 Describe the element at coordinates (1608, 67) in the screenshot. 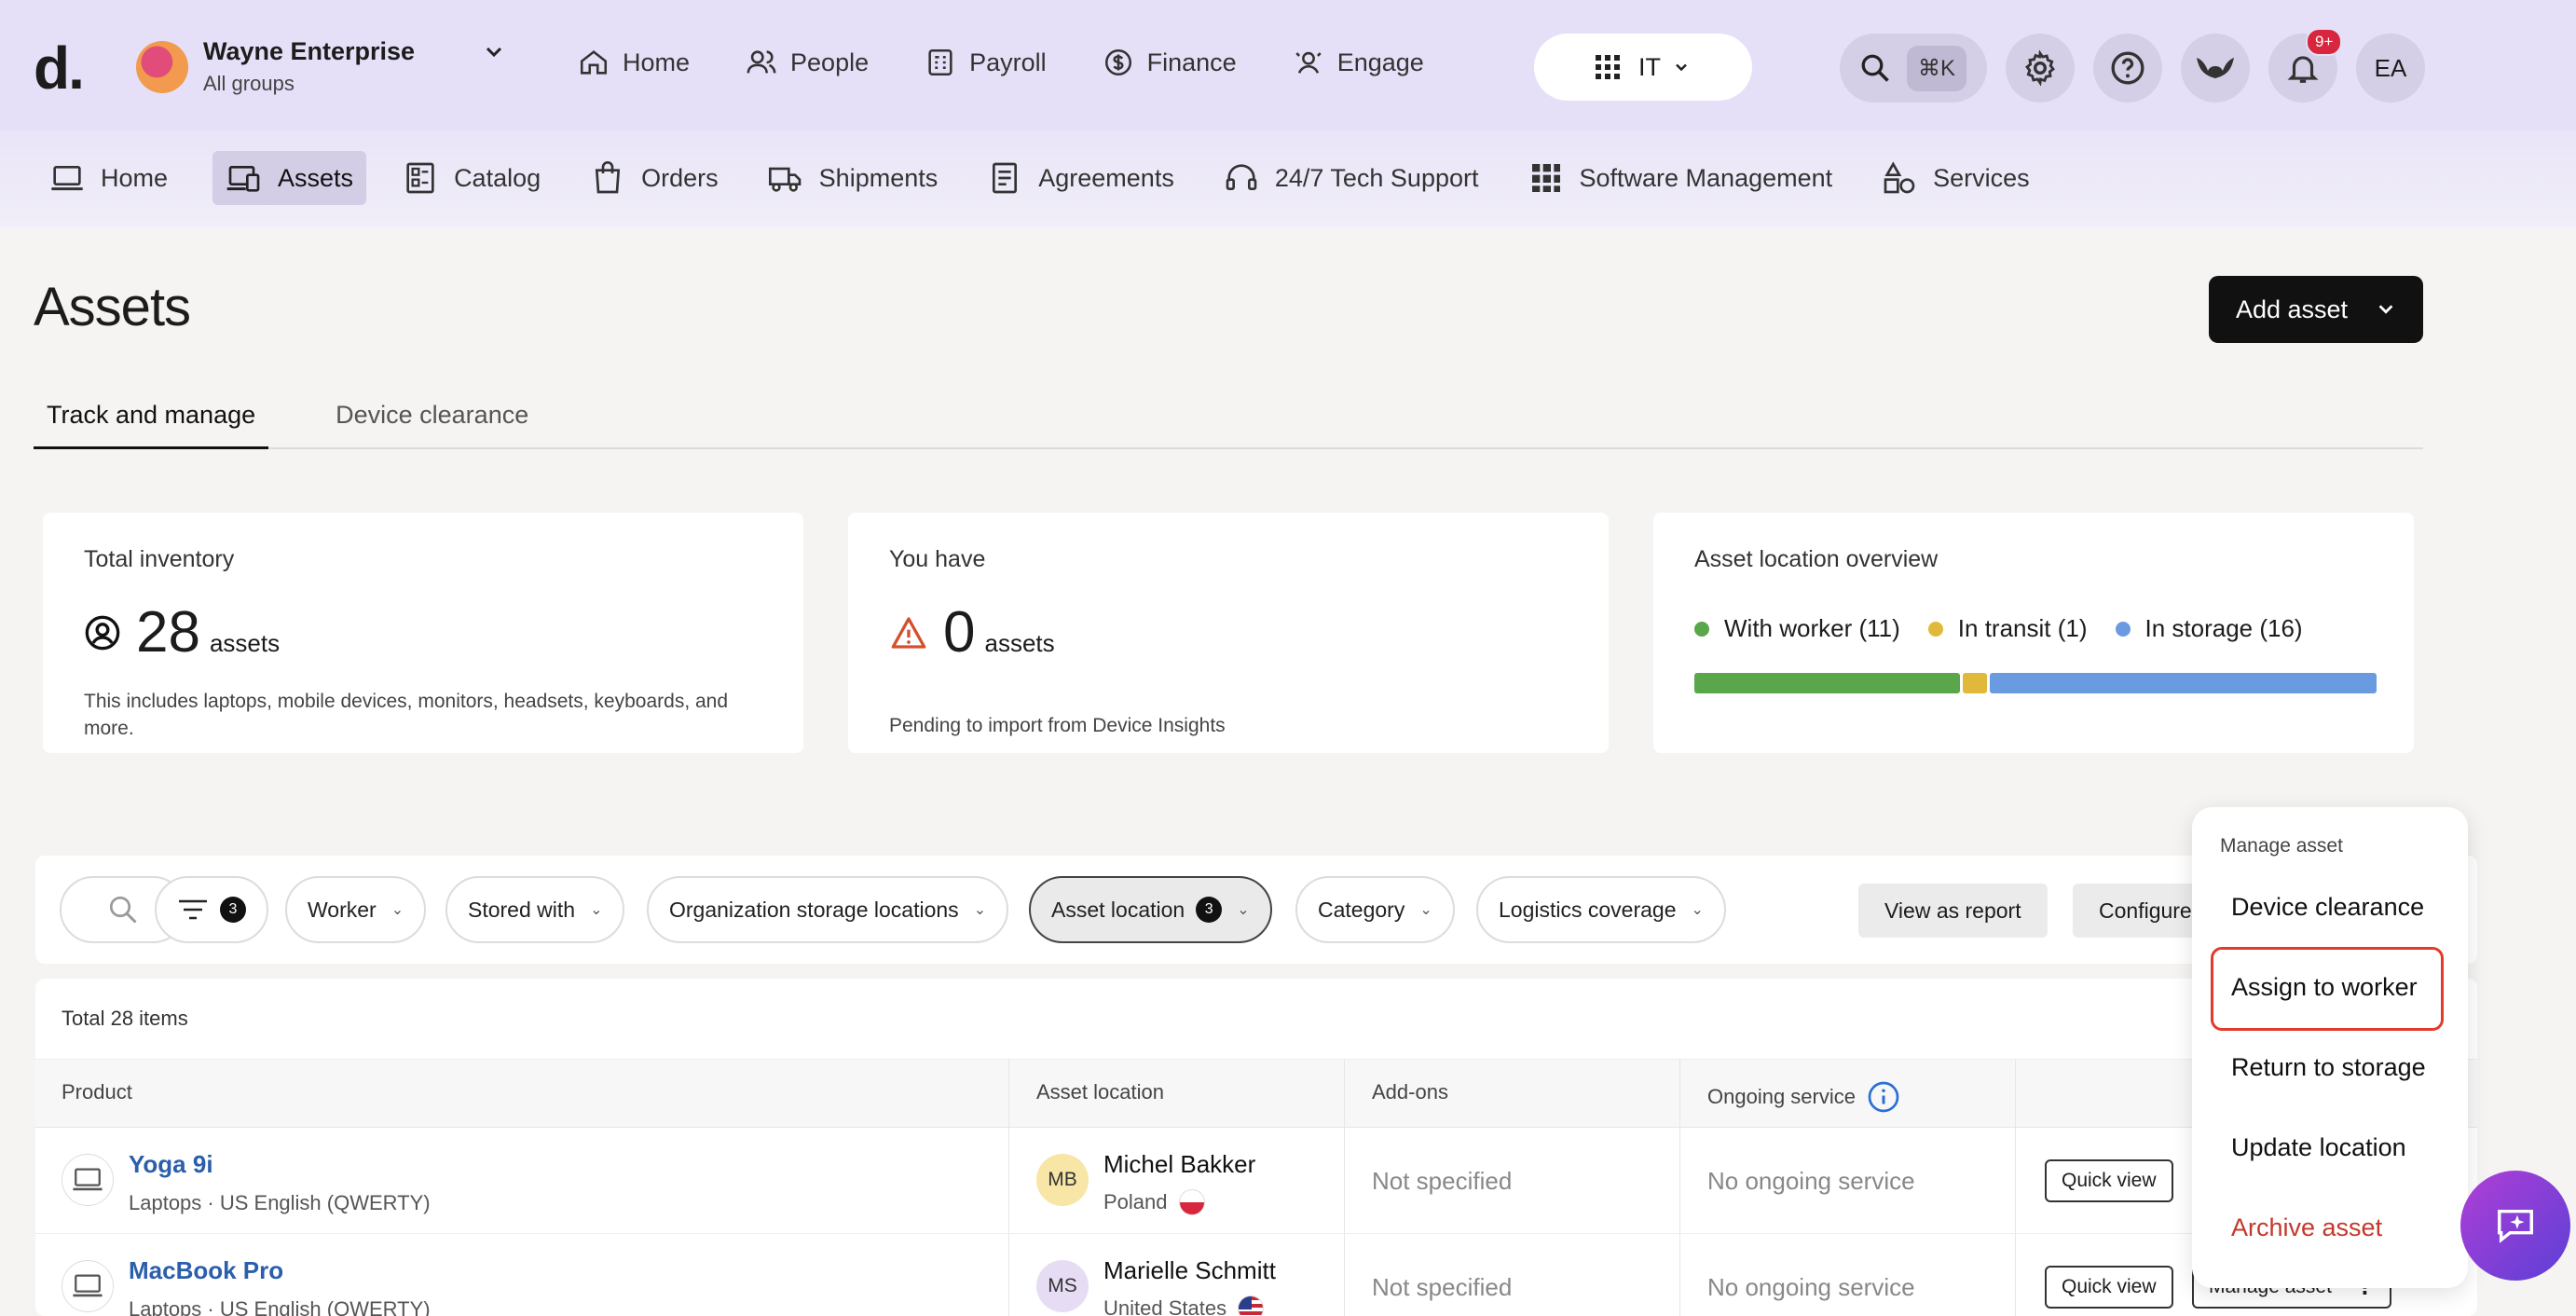

I see `apps-grid-icon` at that location.